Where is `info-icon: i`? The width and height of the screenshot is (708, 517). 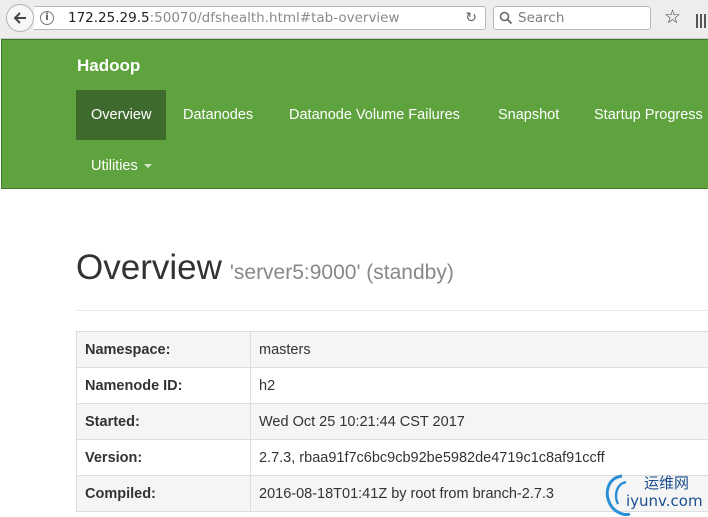
info-icon: i is located at coordinates (47, 18).